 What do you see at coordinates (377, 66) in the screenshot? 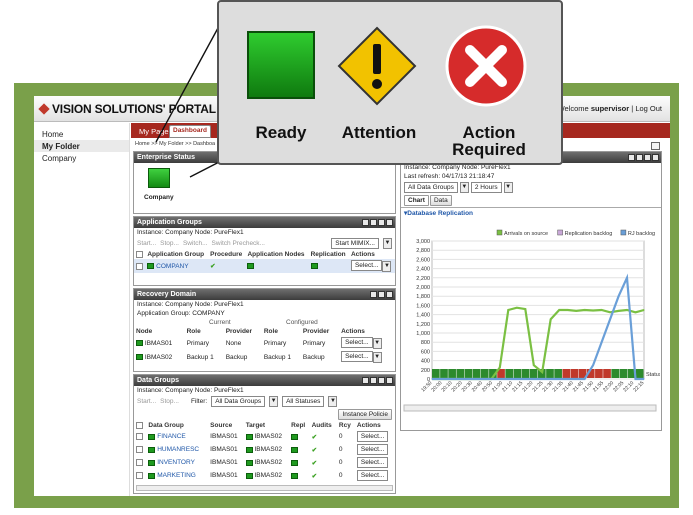
I see `attention-icon` at bounding box center [377, 66].